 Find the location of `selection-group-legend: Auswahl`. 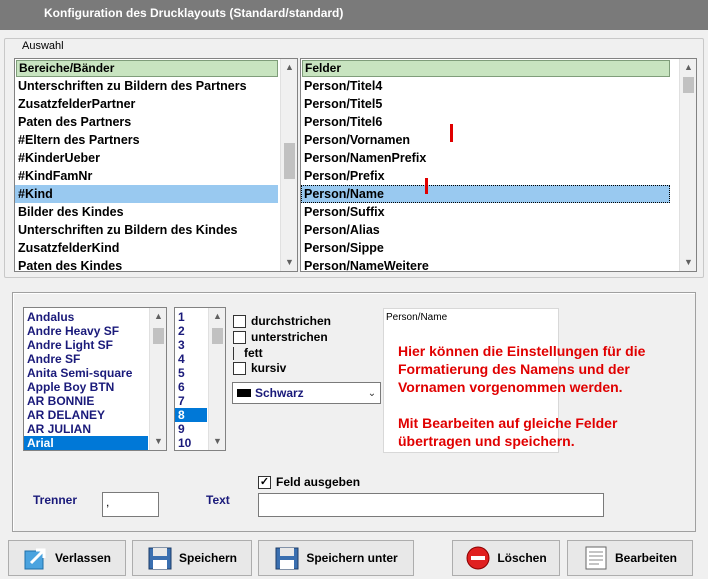

selection-group-legend: Auswahl is located at coordinates (43, 46).